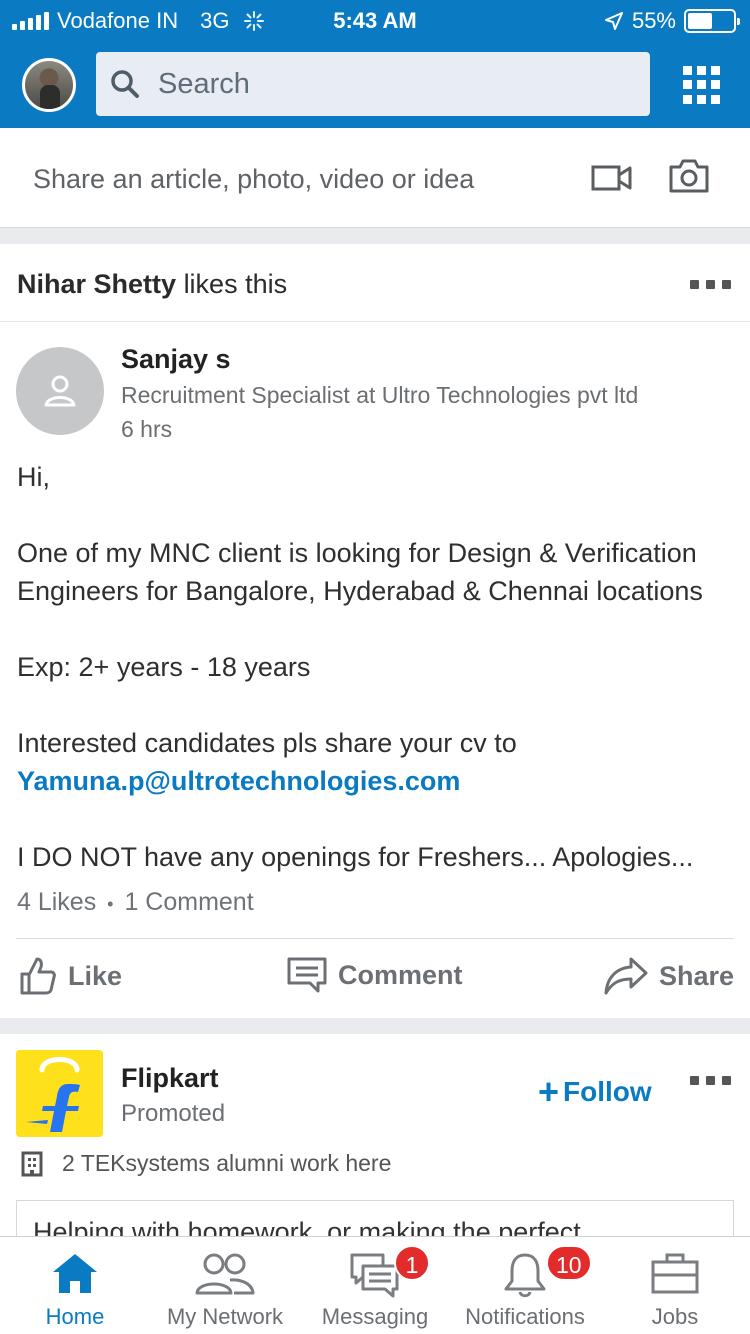 The height and width of the screenshot is (1334, 750). Describe the element at coordinates (75, 1316) in the screenshot. I see `tab-label: Home` at that location.